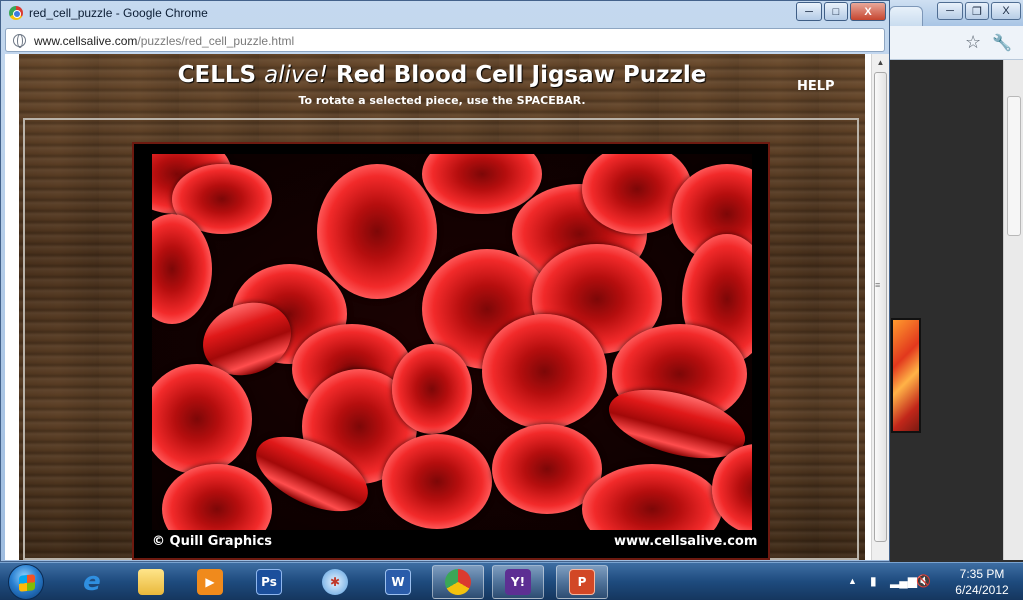 The image size is (1023, 600). What do you see at coordinates (906, 375) in the screenshot?
I see `background-thumbnail-image` at bounding box center [906, 375].